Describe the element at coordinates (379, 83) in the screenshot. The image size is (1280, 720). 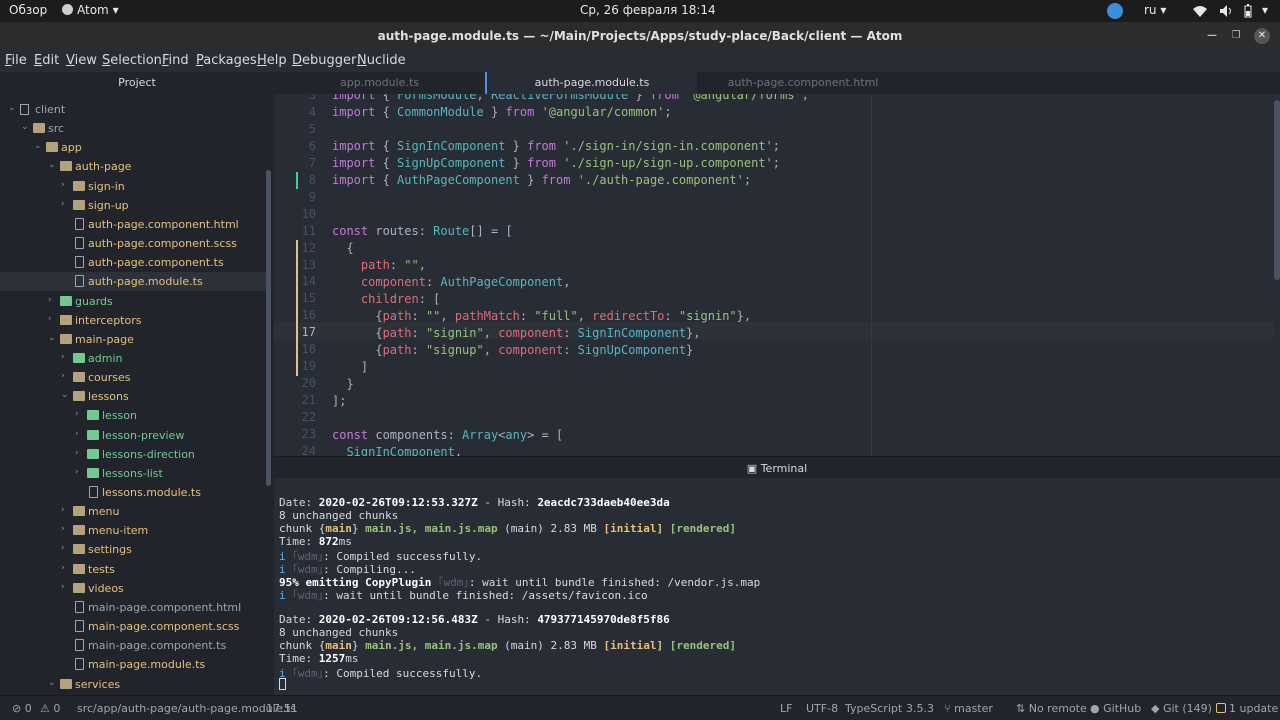
I see `tab-app-module: app.module.ts` at that location.